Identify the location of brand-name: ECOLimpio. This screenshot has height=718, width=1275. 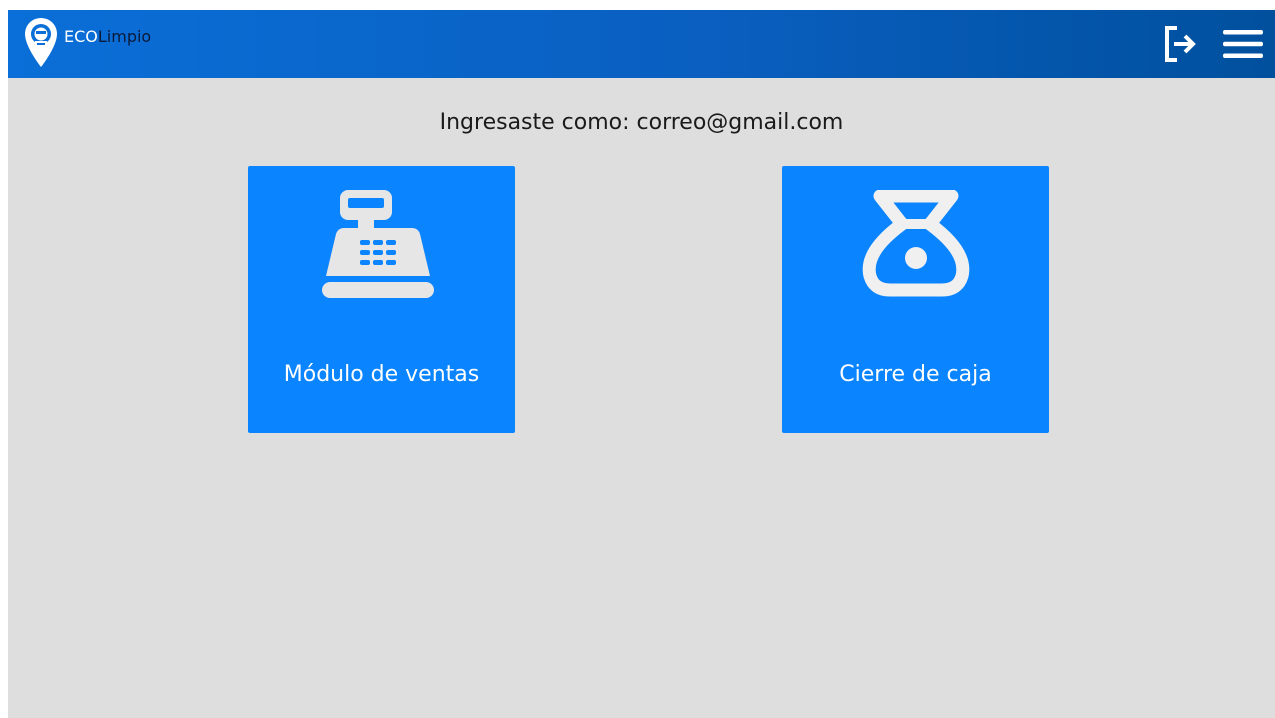
(107, 36).